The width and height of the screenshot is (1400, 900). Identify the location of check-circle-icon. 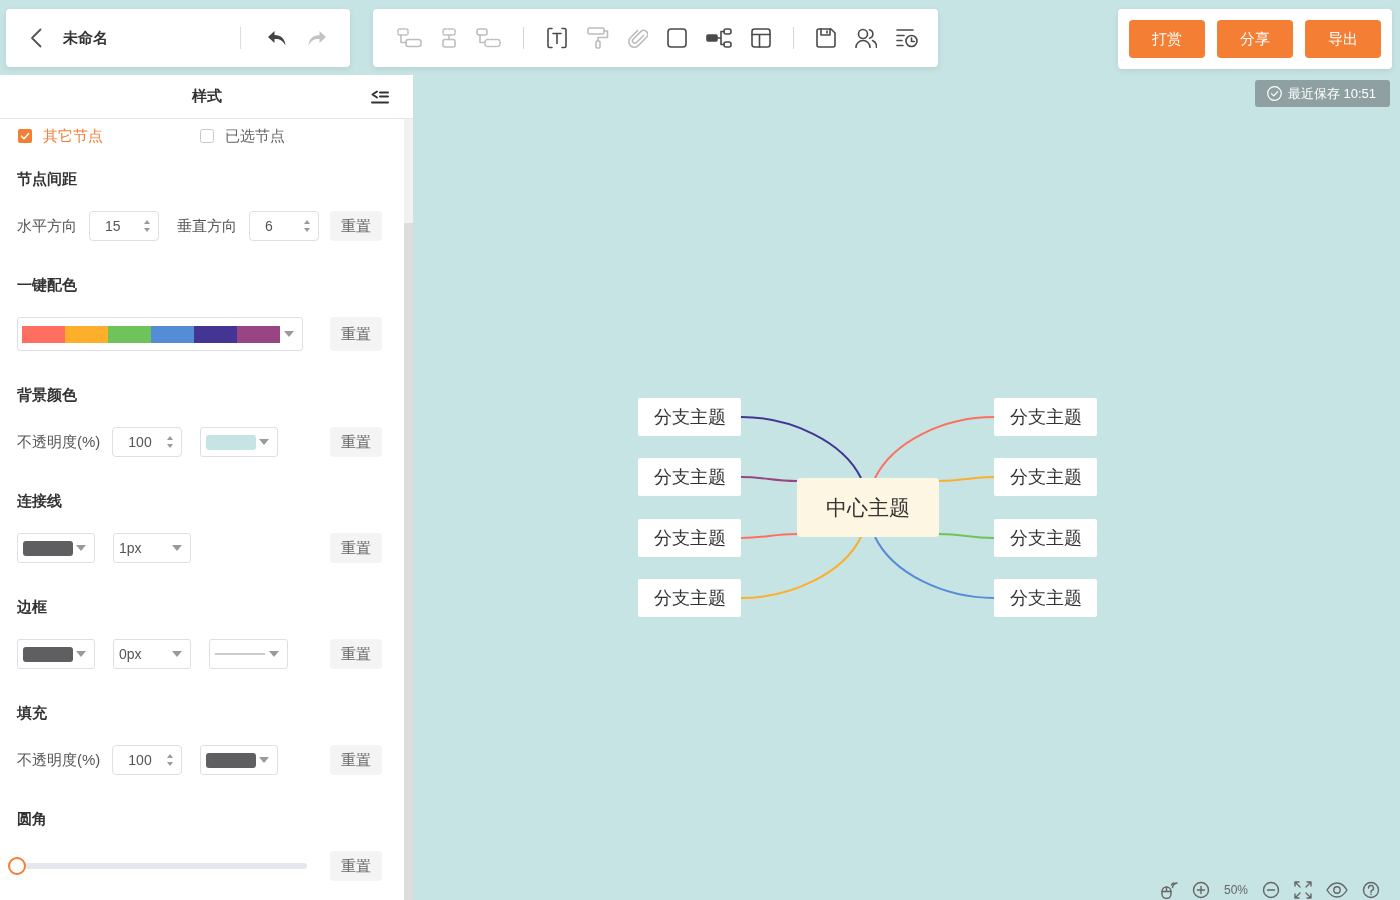
(1274, 93).